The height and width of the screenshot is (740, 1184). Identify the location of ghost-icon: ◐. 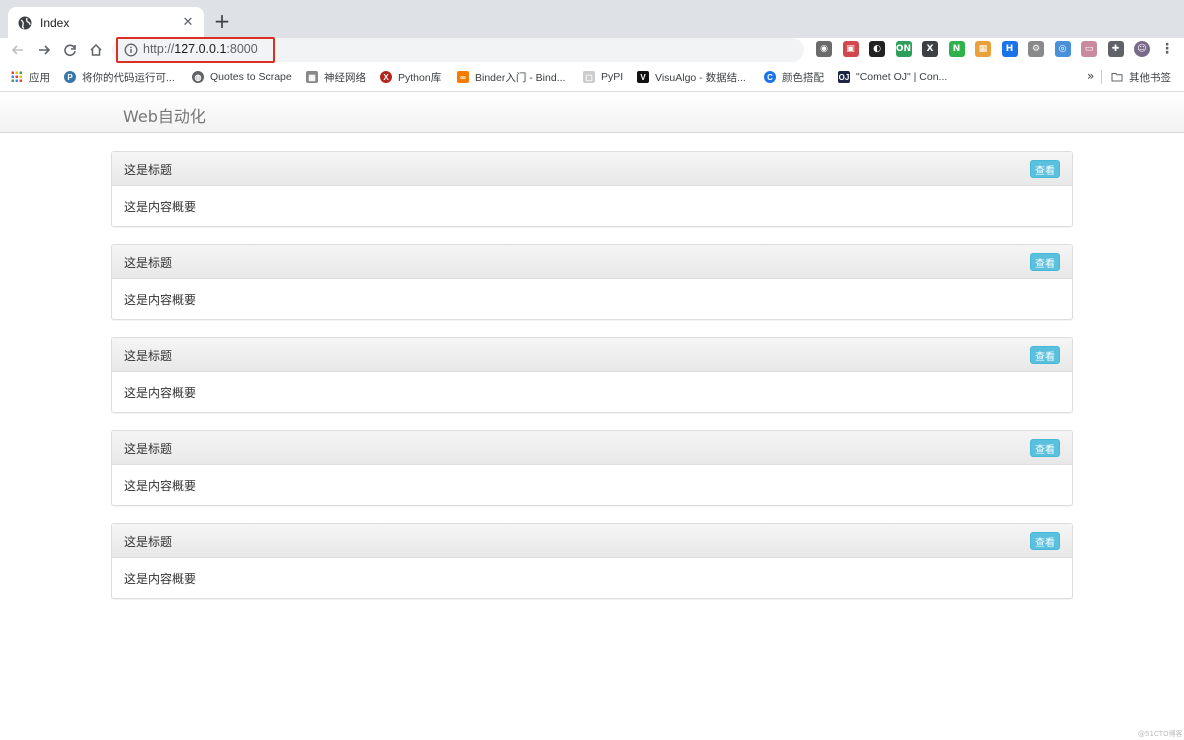
(877, 49).